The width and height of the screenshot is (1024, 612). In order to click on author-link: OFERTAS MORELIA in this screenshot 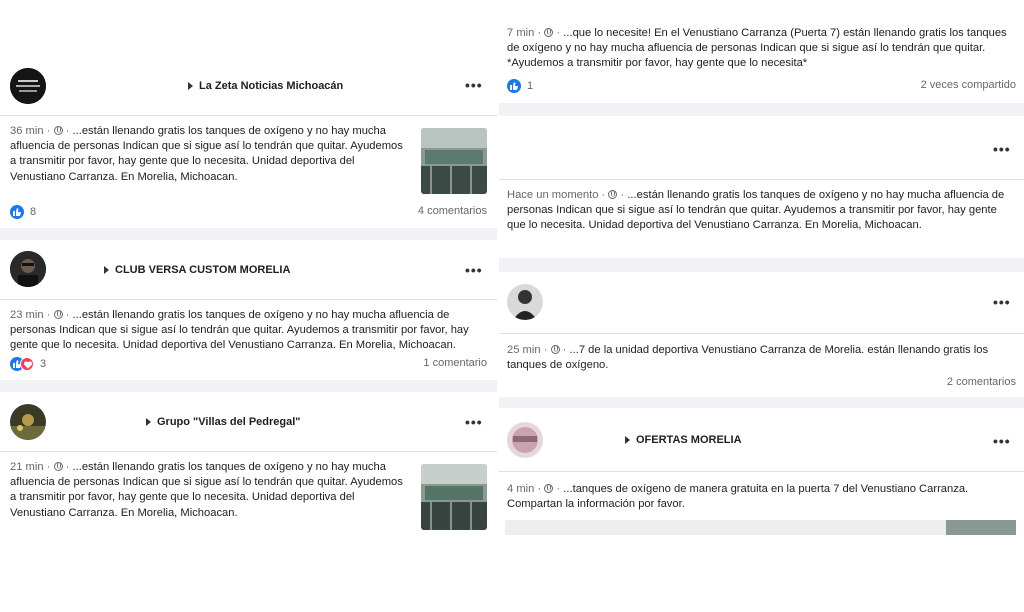, I will do `click(689, 440)`.